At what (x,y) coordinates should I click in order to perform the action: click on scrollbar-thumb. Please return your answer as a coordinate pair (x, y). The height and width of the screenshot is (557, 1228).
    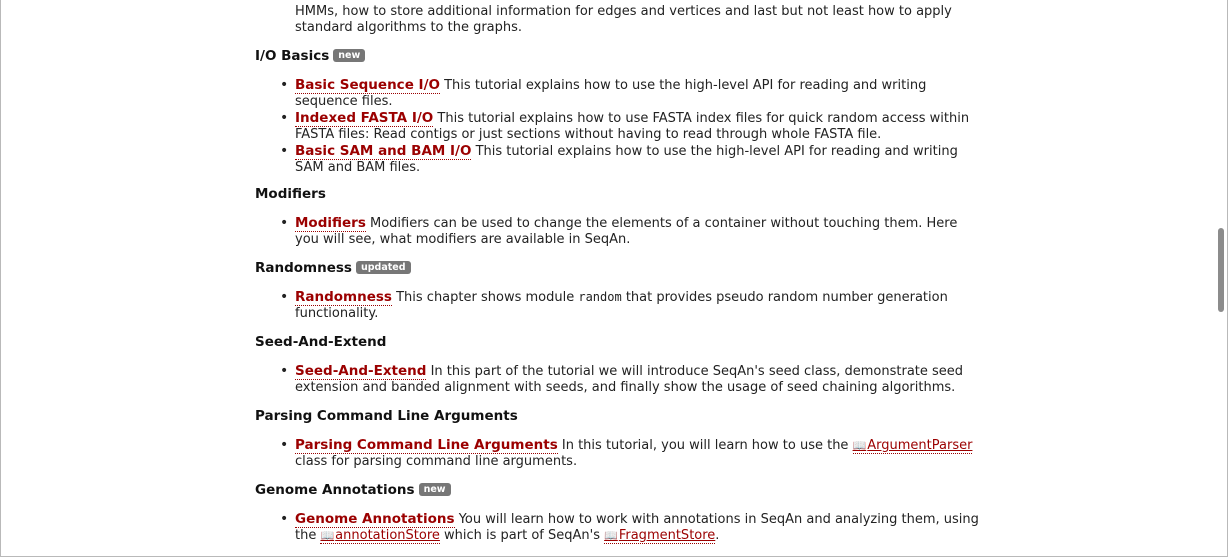
    Looking at the image, I should click on (1221, 270).